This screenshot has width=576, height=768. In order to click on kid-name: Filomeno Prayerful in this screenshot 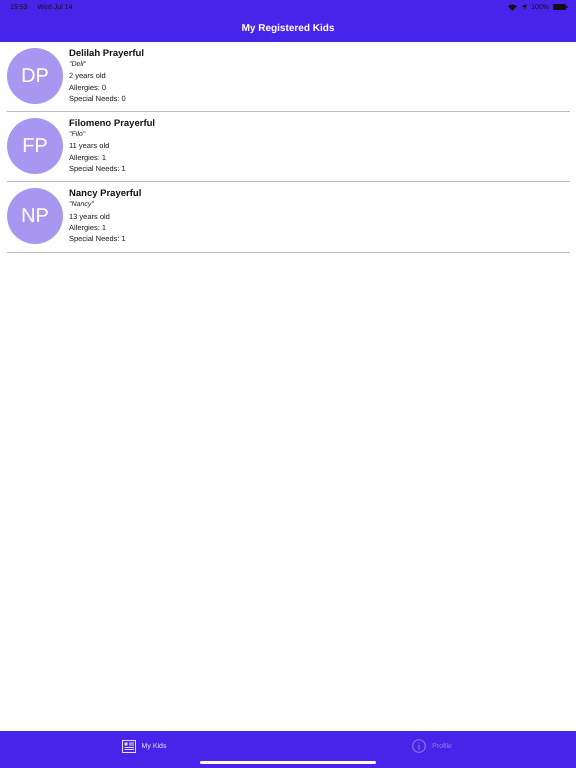, I will do `click(112, 124)`.